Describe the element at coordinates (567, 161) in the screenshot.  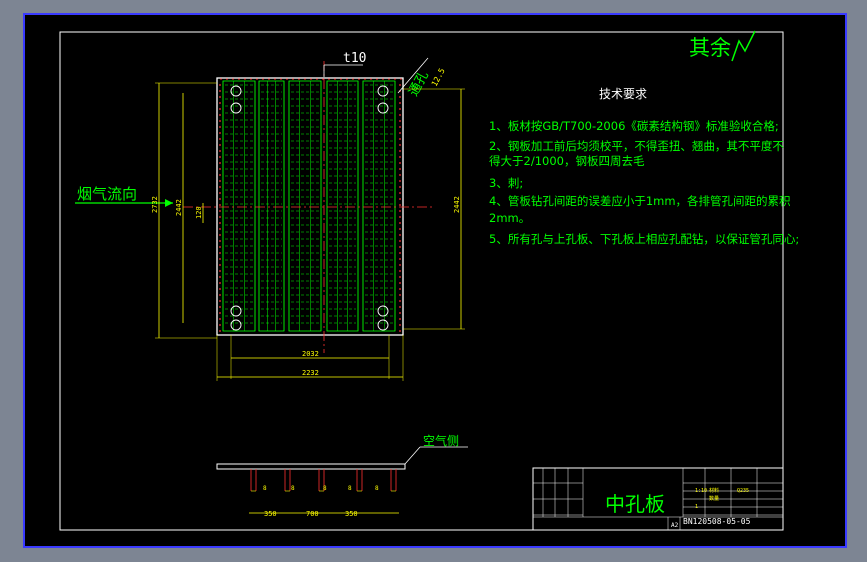
I see `tech-note-item: 得大于2/1000，钢板四周去毛` at that location.